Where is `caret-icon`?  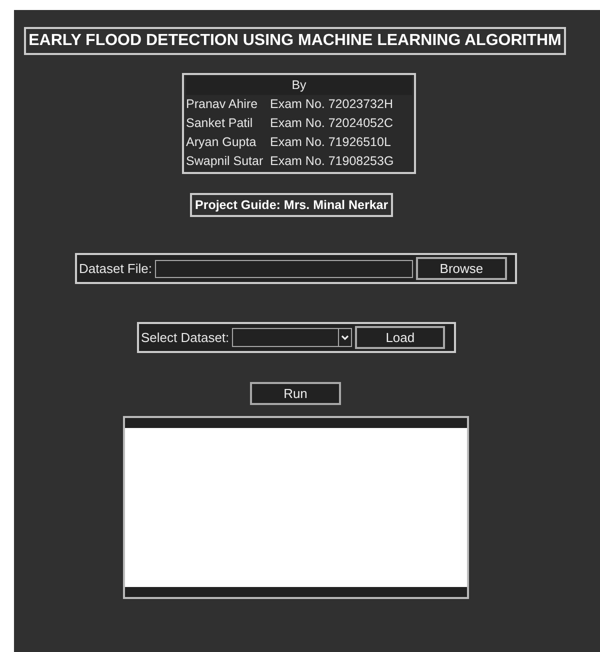
caret-icon is located at coordinates (345, 337).